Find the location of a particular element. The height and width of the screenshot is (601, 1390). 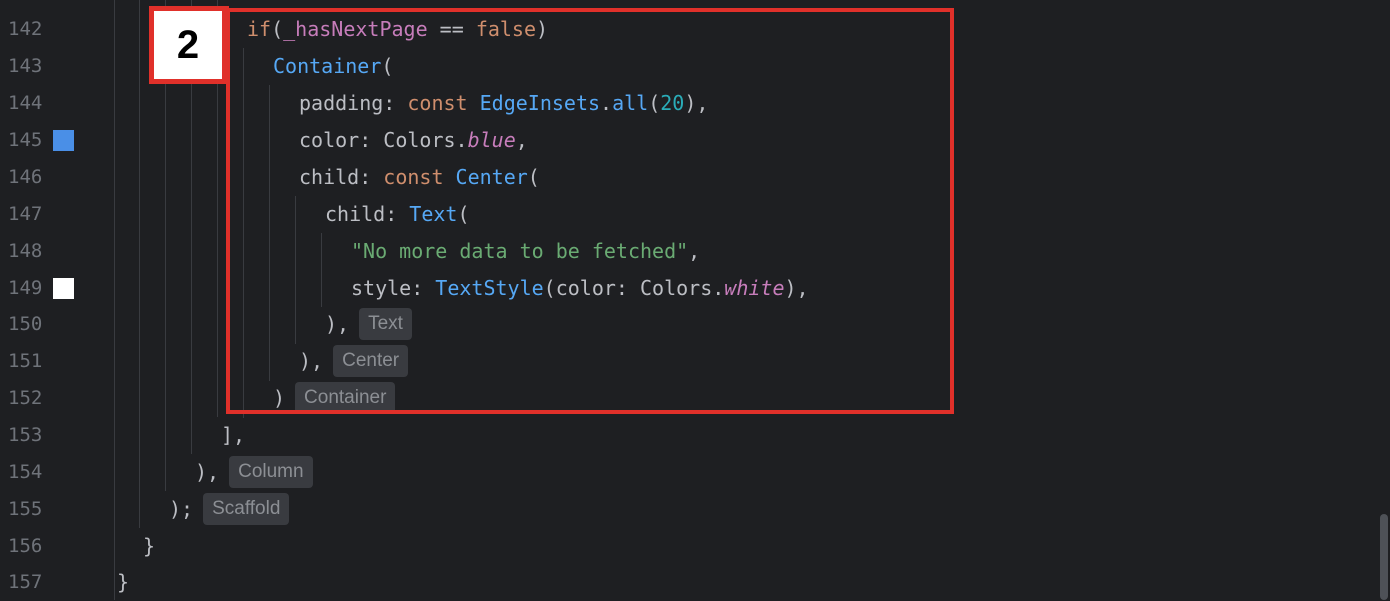

punctuation: ), is located at coordinates (207, 472).